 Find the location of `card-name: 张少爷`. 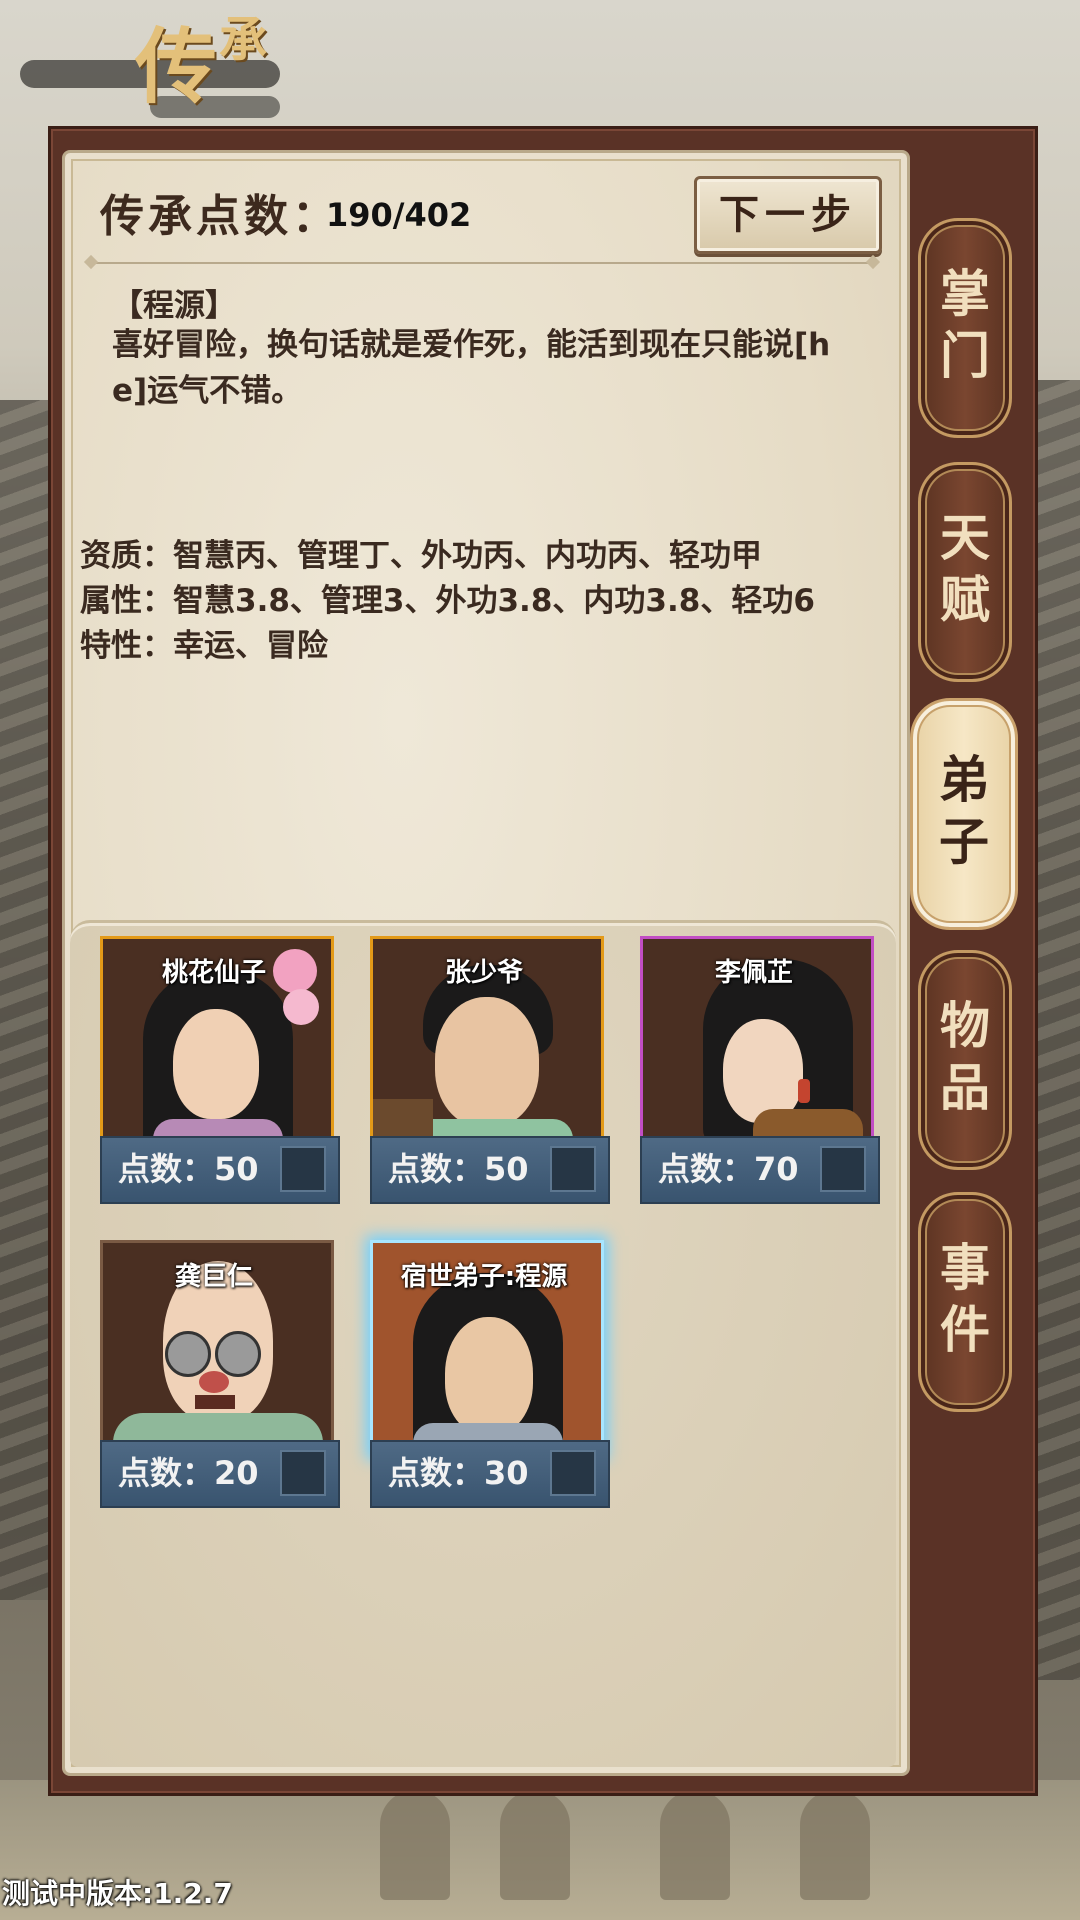

card-name: 张少爷 is located at coordinates (483, 973).